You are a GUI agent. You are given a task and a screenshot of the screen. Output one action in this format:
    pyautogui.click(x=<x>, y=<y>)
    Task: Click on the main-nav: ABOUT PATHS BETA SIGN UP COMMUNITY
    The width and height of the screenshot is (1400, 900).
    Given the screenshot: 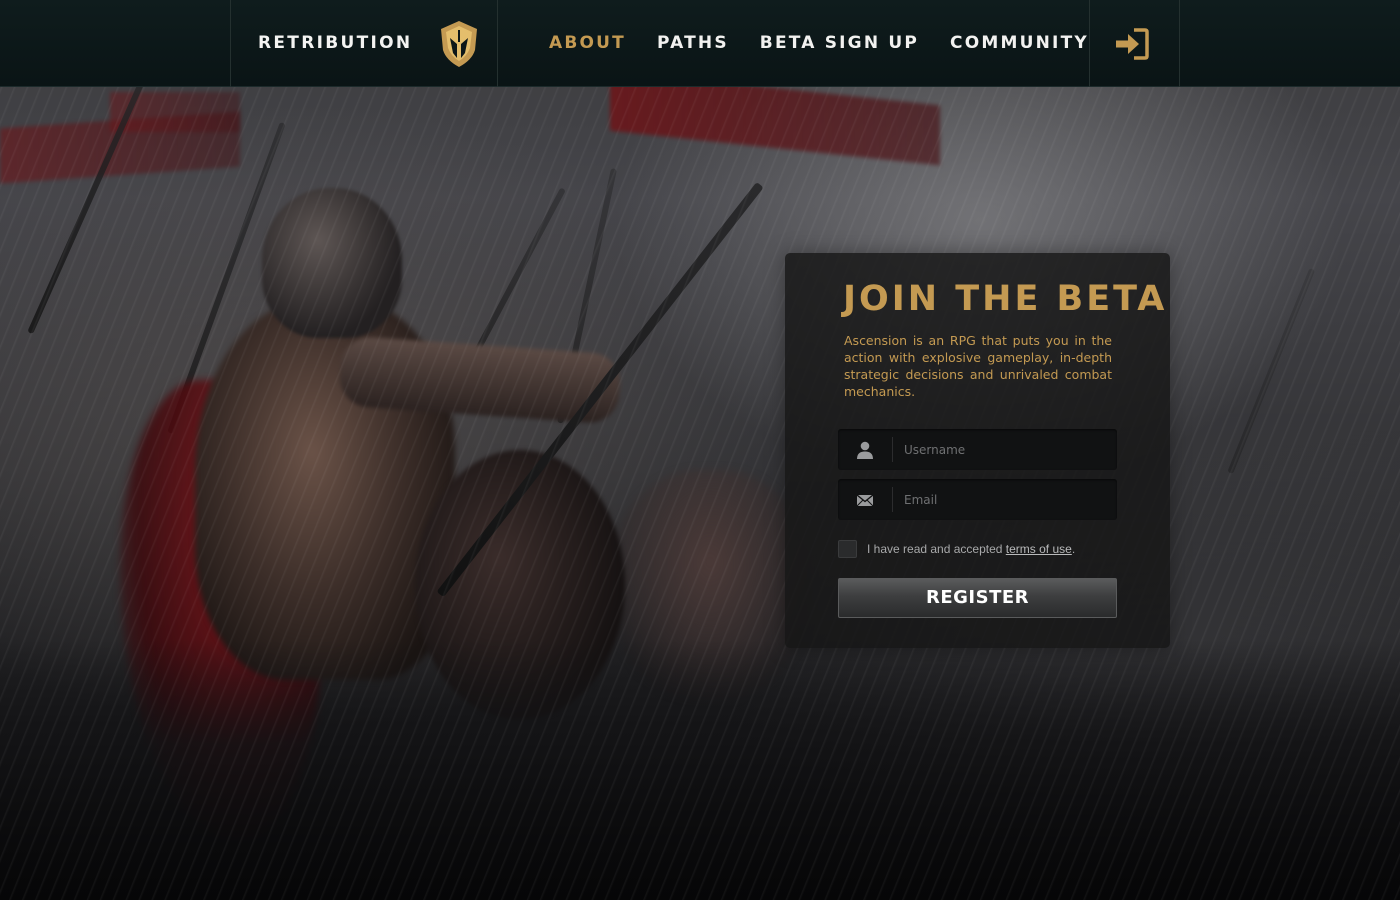 What is the action you would take?
    pyautogui.click(x=834, y=43)
    